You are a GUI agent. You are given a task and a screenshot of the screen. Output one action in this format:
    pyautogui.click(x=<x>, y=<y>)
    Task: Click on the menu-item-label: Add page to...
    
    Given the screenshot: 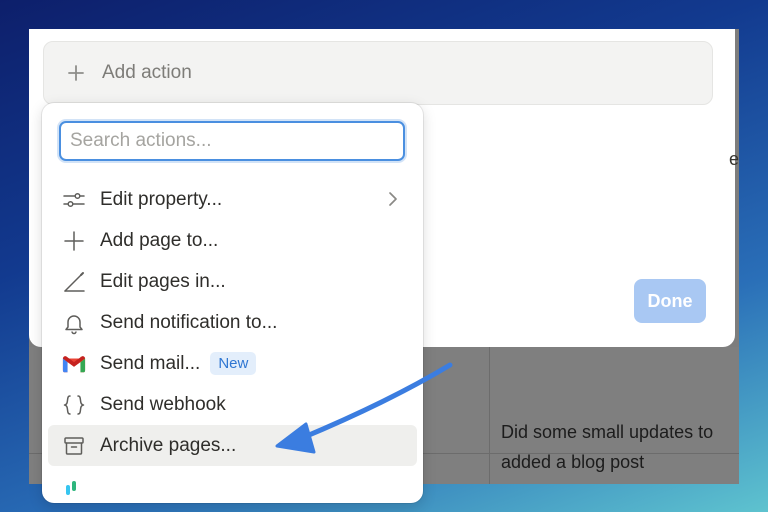 What is the action you would take?
    pyautogui.click(x=159, y=240)
    